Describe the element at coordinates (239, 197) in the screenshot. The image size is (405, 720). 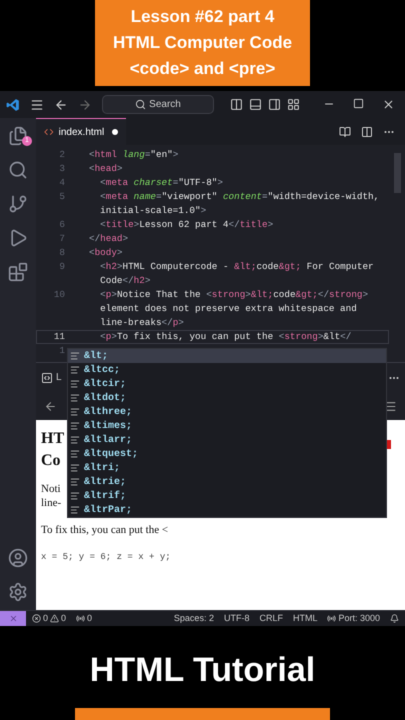
I see `code-line: <meta name="viewport" content="width=device-width,` at that location.